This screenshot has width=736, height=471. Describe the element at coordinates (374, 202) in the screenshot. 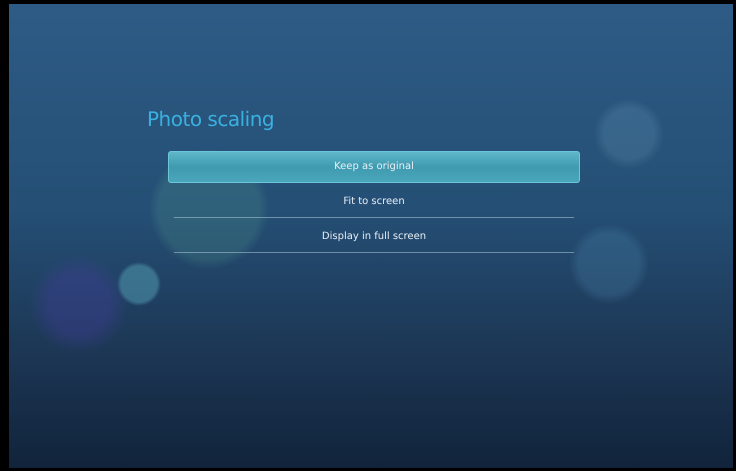

I see `menu-option: Fit to screen` at that location.